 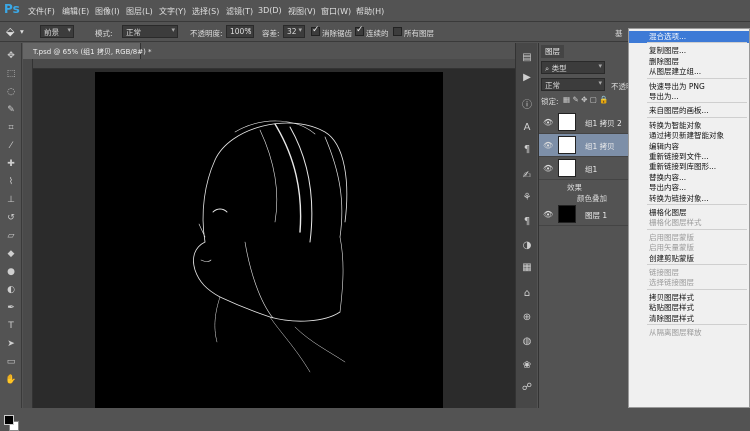 What do you see at coordinates (87, 51) in the screenshot?
I see `document-tab: T.psd @ 65% (组1 拷贝, RGB/8#) *` at bounding box center [87, 51].